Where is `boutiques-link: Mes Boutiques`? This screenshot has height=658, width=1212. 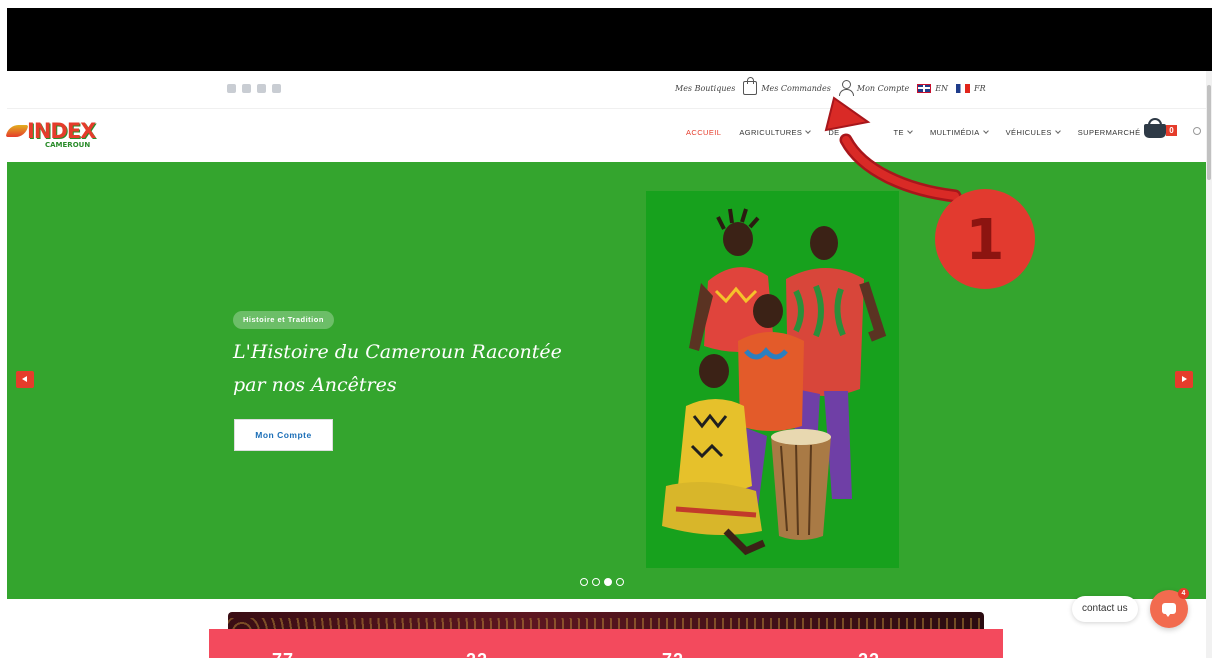
boutiques-link: Mes Boutiques is located at coordinates (705, 88).